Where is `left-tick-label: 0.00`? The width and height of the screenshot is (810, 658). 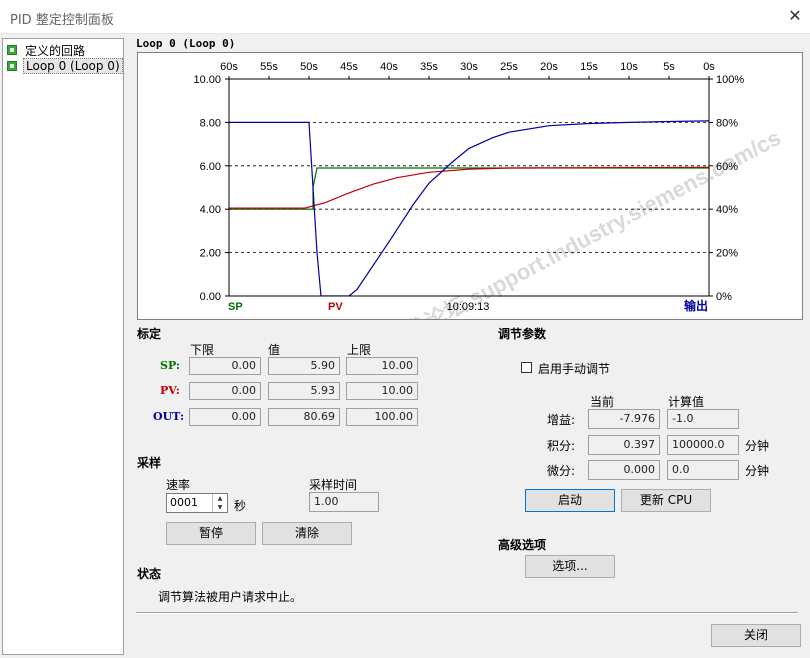 left-tick-label: 0.00 is located at coordinates (210, 297).